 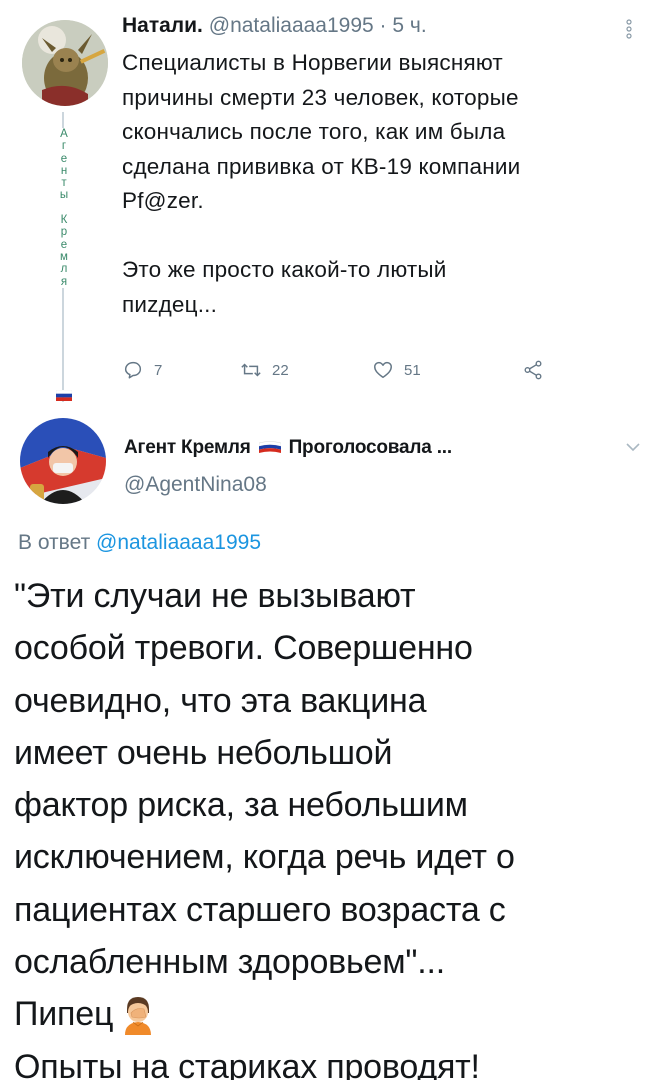 I want to click on tweet-header: Натали. @nataliaaaa1995 · 5 ч., so click(x=274, y=26).